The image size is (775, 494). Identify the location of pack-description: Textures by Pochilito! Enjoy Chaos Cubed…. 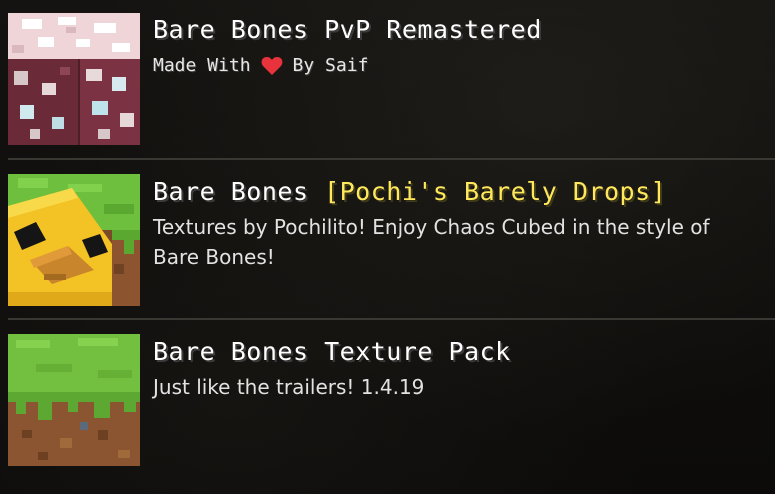
(431, 242).